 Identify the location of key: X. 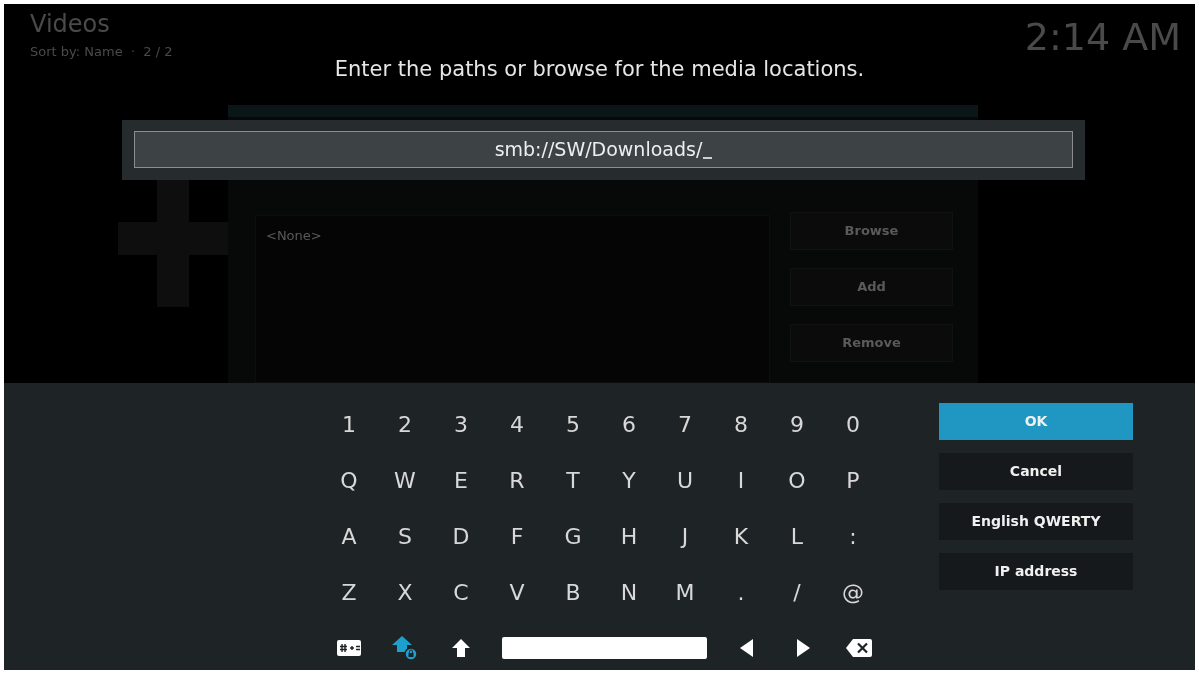
(405, 592).